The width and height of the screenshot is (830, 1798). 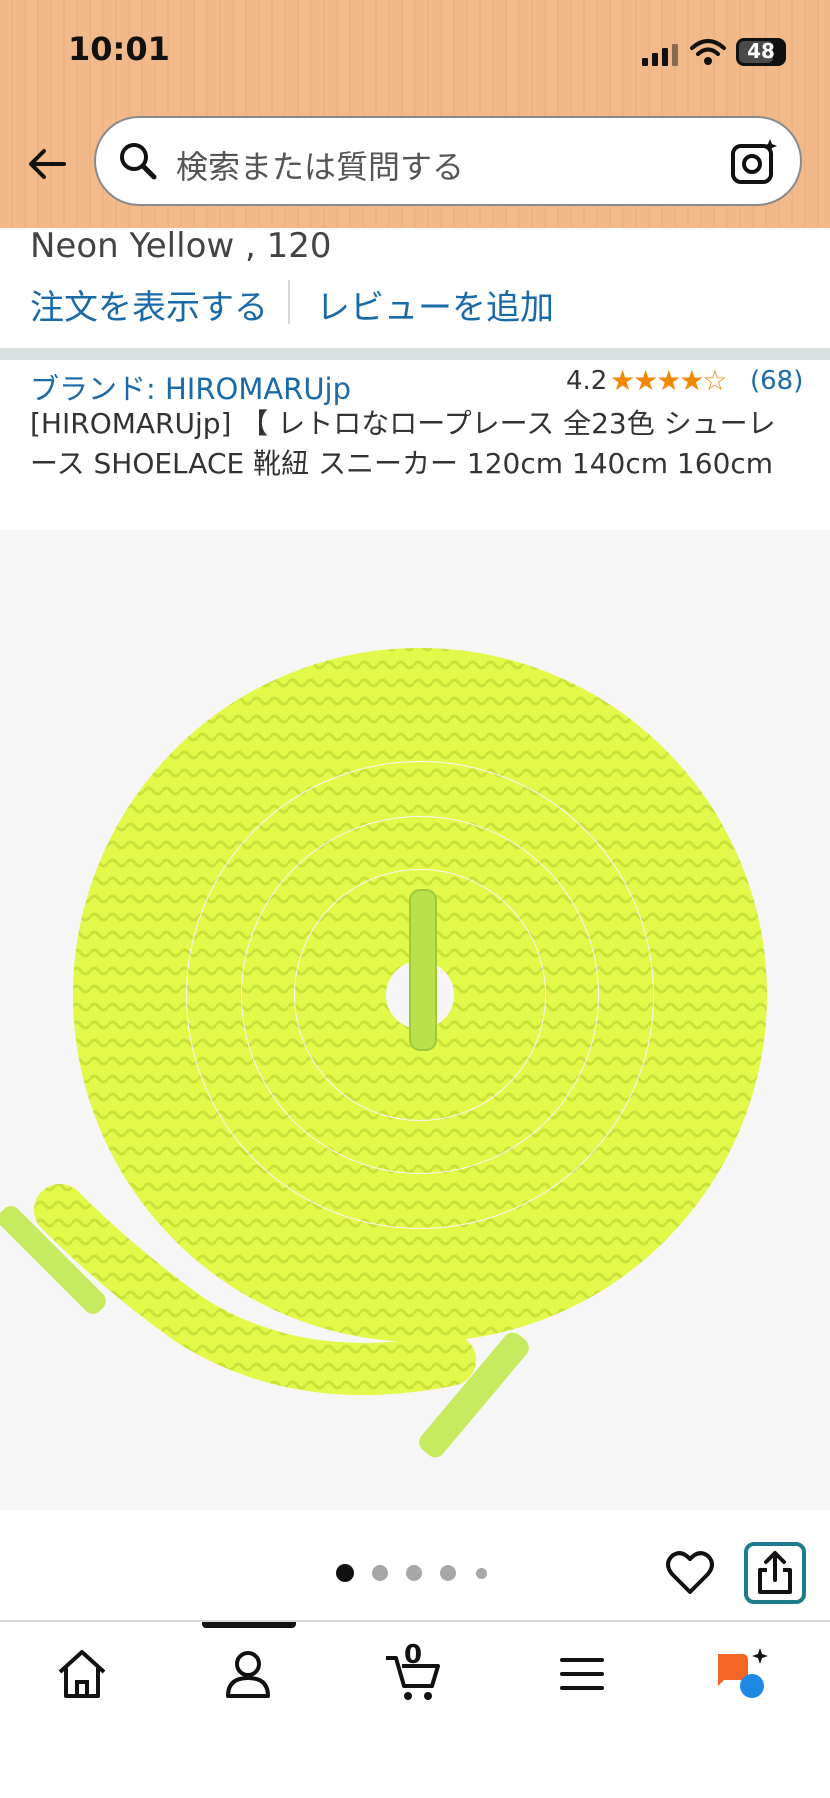 I want to click on brand-link: ブランド: HIROMARUjp, so click(x=190, y=387).